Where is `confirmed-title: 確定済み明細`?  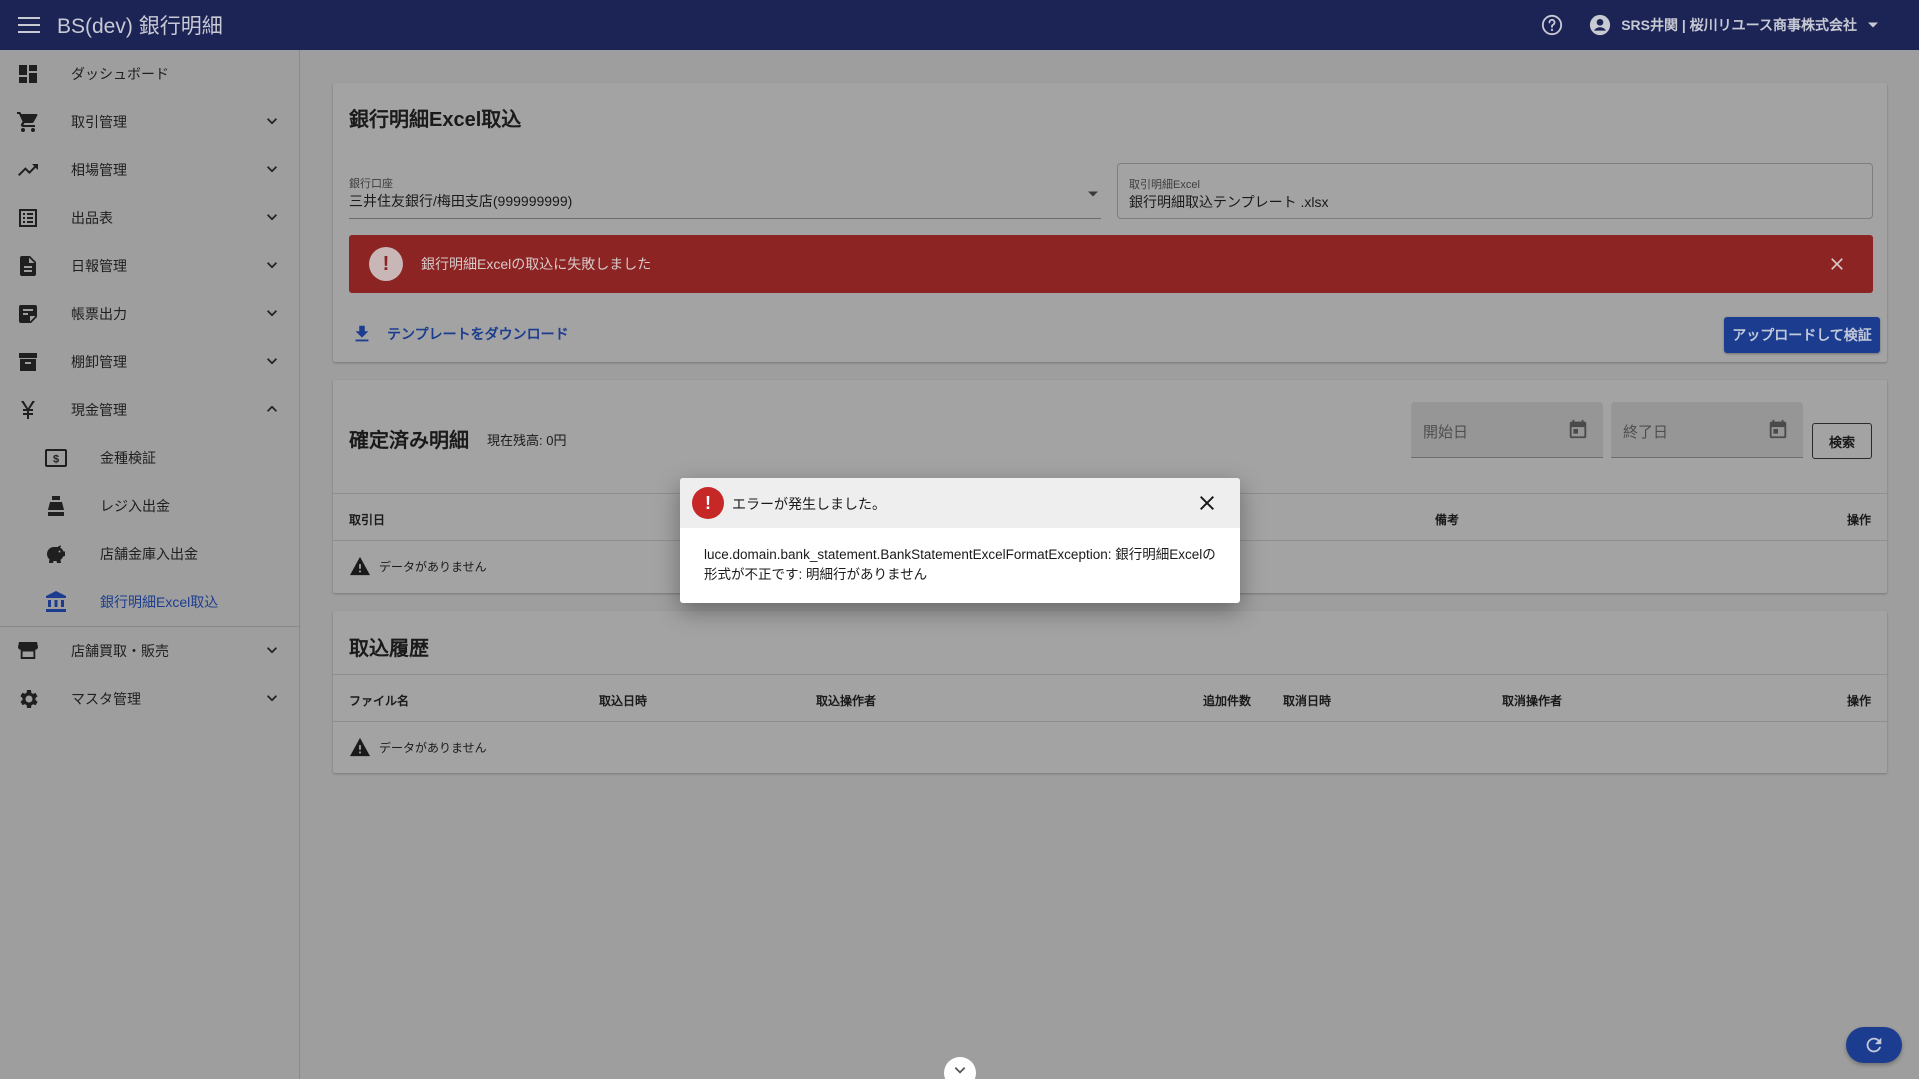
confirmed-title: 確定済み明細 is located at coordinates (409, 441).